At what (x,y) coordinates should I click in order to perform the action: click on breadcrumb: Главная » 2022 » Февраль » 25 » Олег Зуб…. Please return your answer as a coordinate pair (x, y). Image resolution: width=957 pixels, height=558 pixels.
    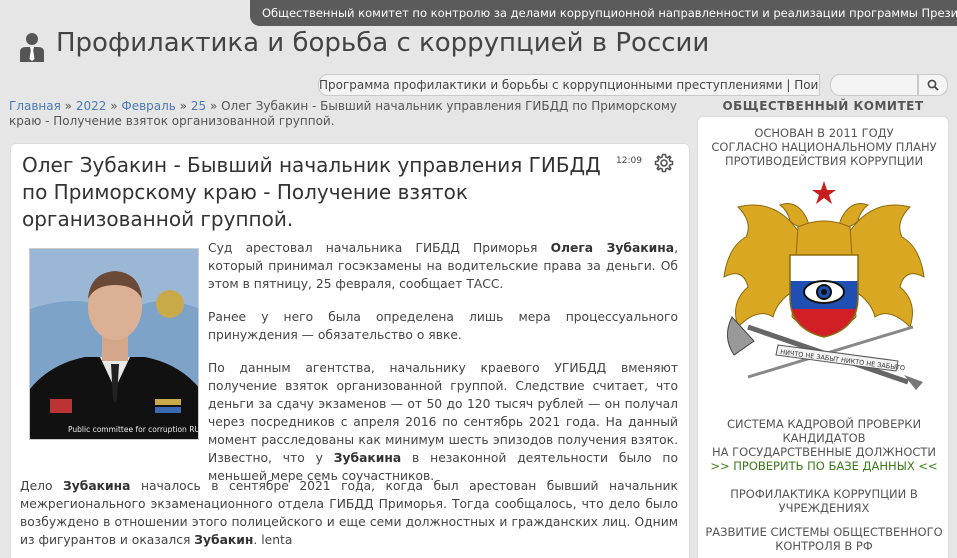
    Looking at the image, I should click on (349, 114).